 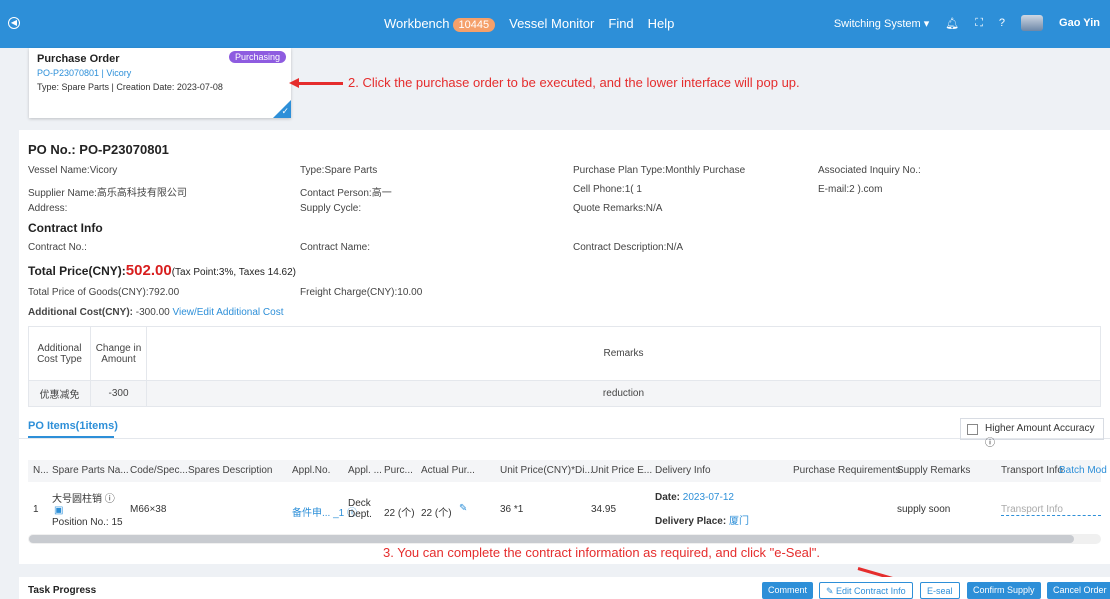 What do you see at coordinates (98, 149) in the screenshot?
I see `po-number: PO No.: PO-P23070801` at bounding box center [98, 149].